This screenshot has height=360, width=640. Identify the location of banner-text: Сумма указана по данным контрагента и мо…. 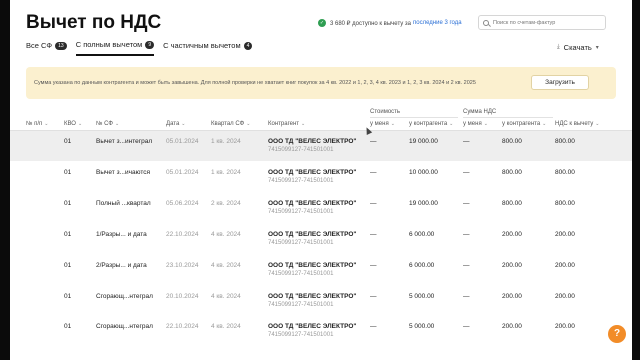
(255, 83).